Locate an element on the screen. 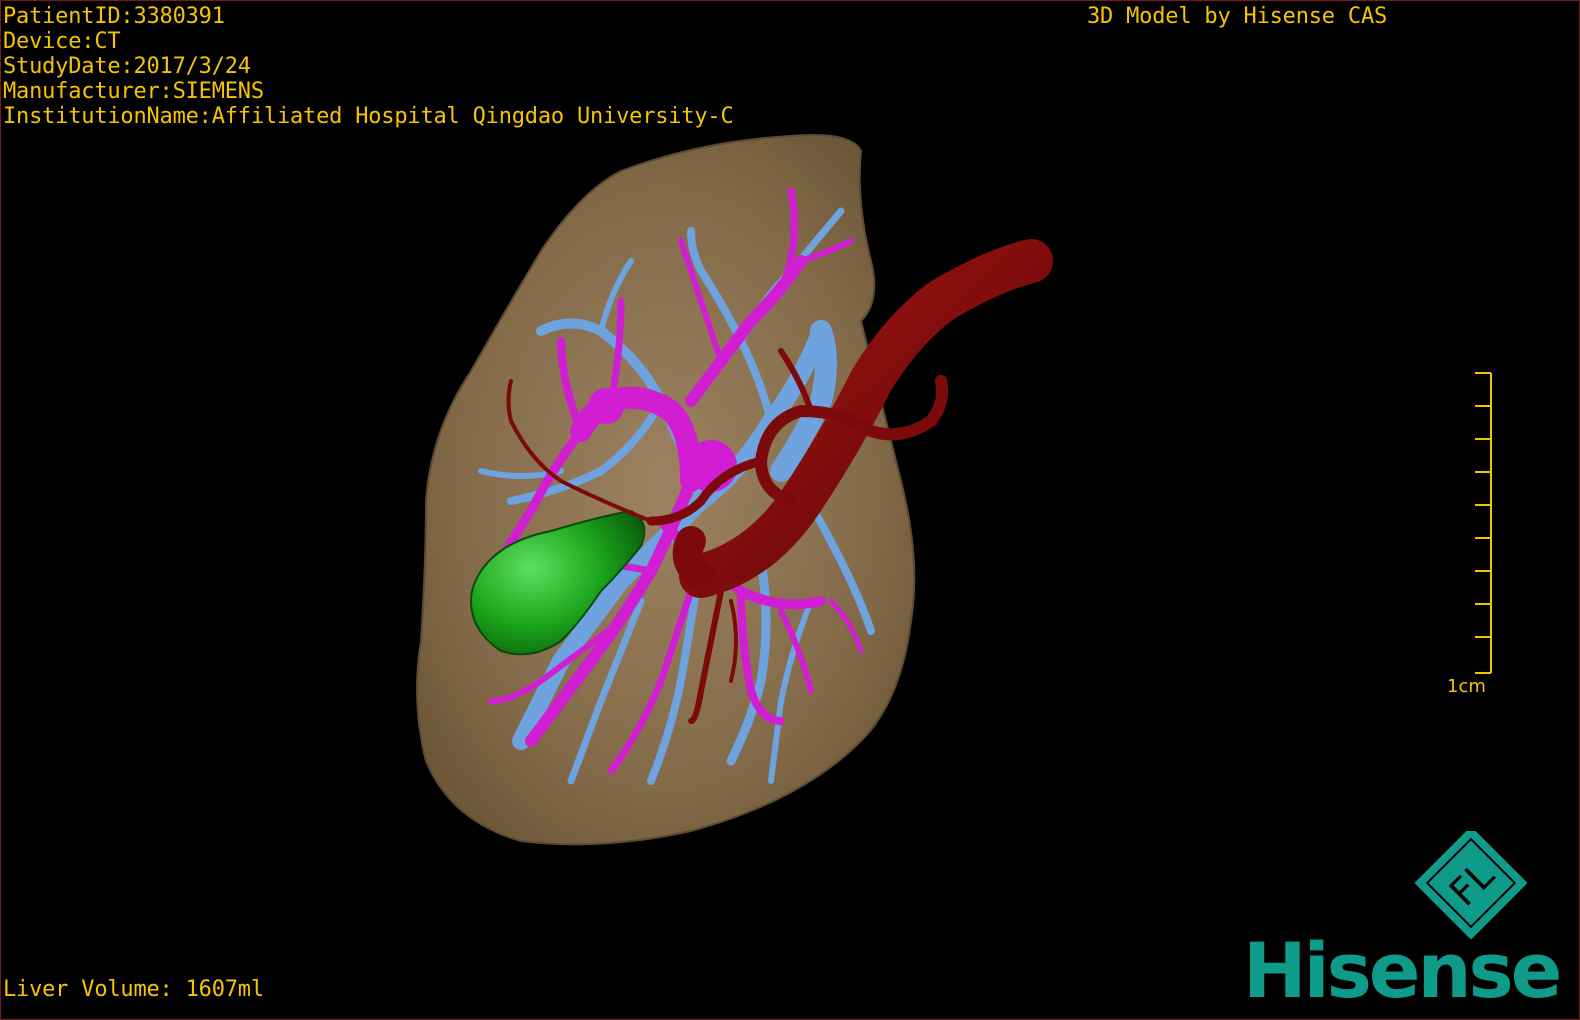  patient-id-text: PatientID:3380391 is located at coordinates (114, 16).